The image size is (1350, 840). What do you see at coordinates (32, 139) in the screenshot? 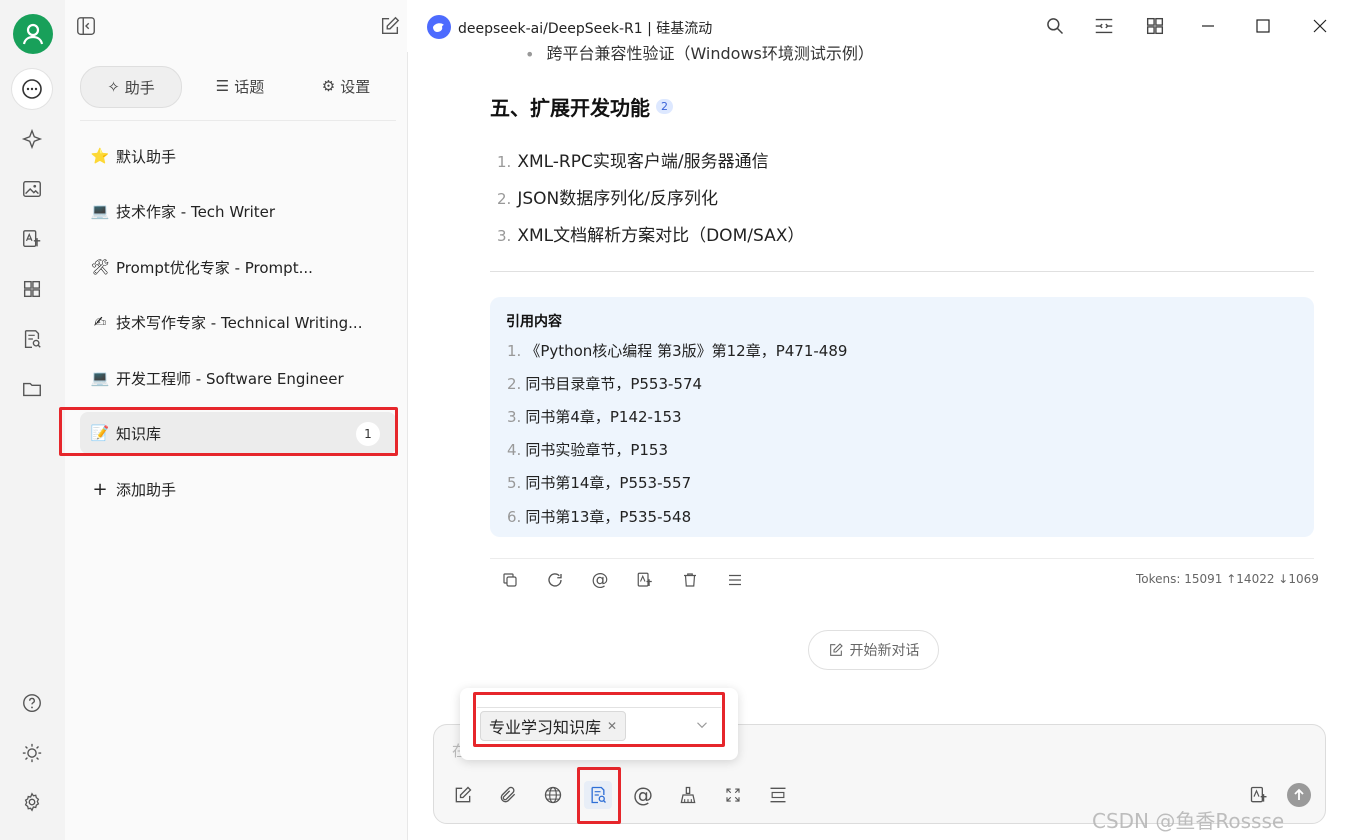
I see `agents-nav-button` at bounding box center [32, 139].